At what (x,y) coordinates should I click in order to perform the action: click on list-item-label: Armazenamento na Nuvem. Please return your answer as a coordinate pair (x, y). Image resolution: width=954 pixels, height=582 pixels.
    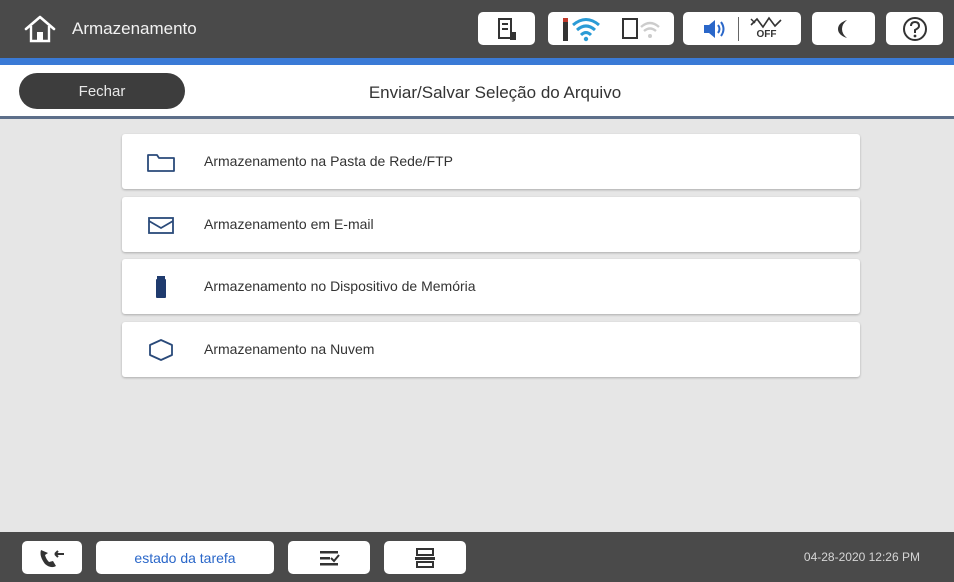
    Looking at the image, I should click on (289, 349).